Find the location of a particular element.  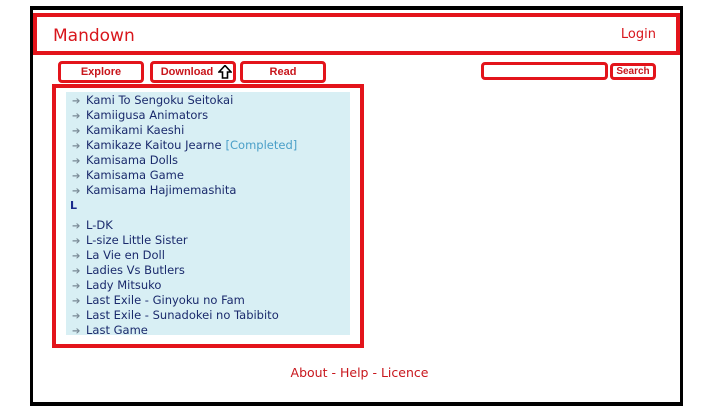

list-item-title: Last Exile - Sunadokei no Tabibito is located at coordinates (182, 315).